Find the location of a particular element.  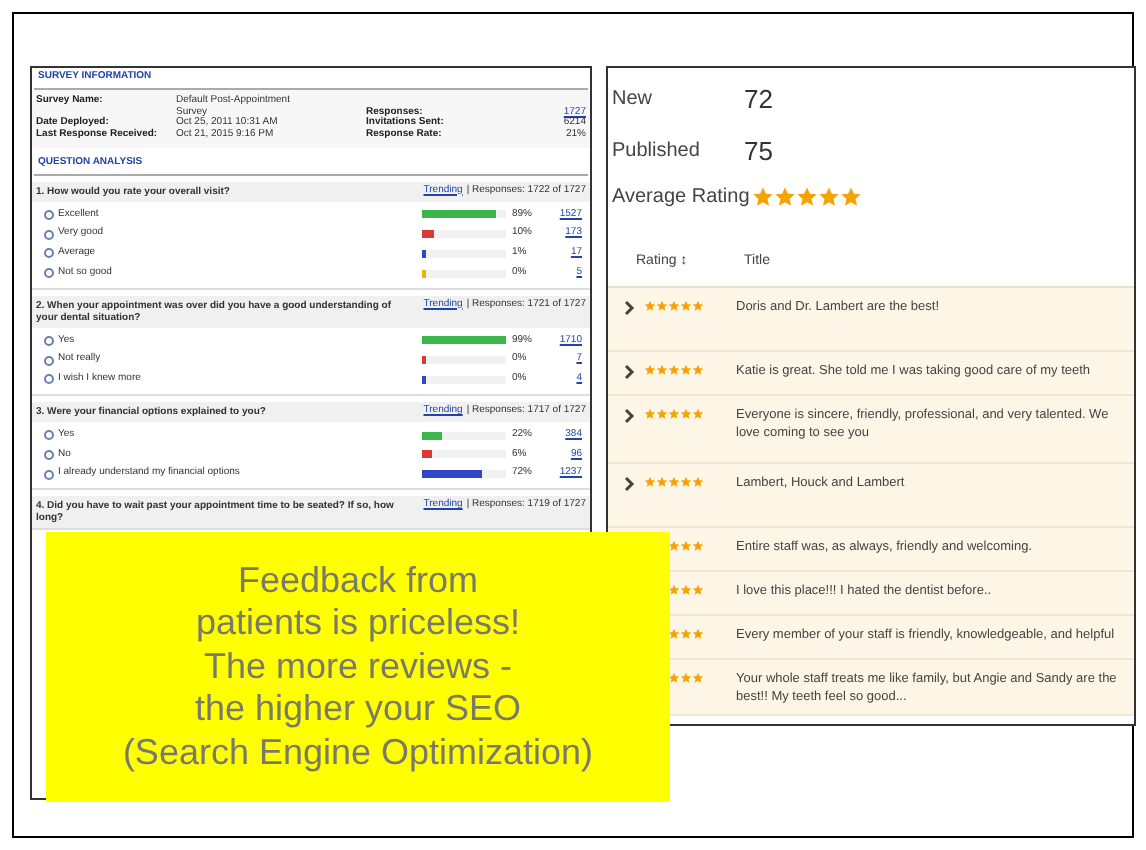

stat-label: Average Rating is located at coordinates (682, 198).